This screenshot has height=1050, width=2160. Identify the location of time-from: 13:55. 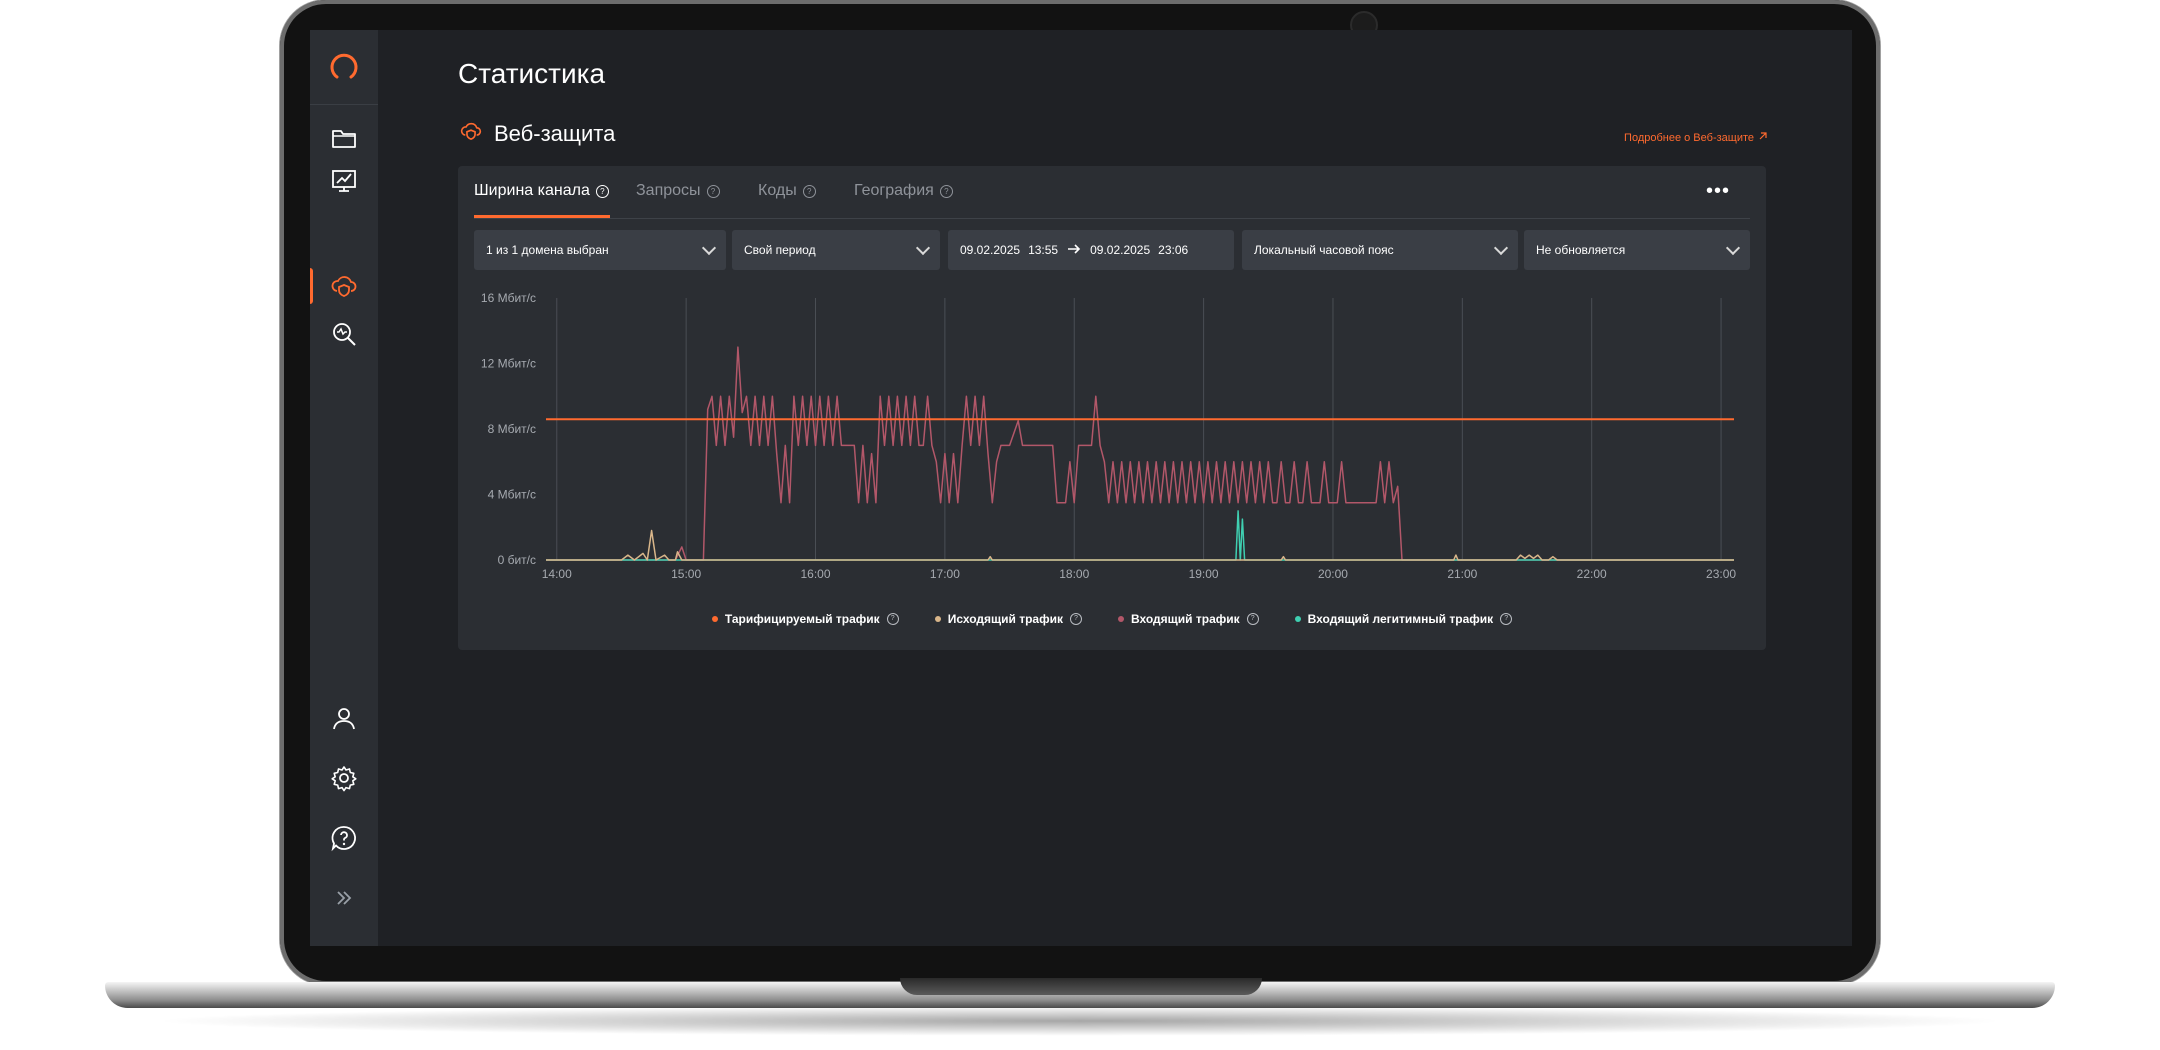
(1043, 250).